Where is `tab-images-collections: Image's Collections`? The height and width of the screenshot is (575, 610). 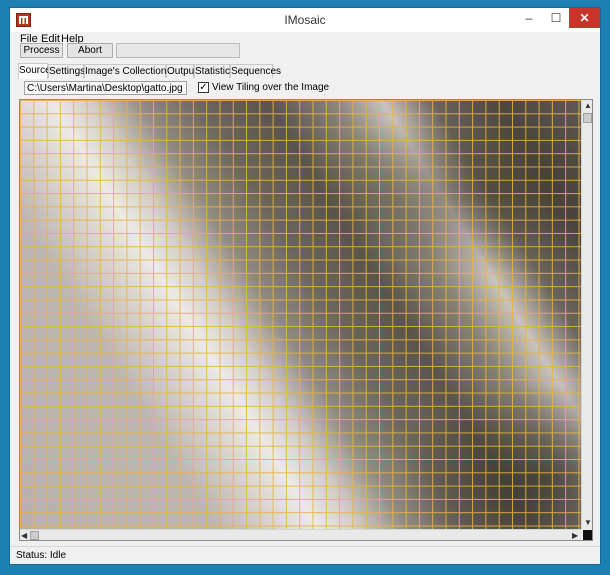
tab-images-collections: Image's Collections is located at coordinates (127, 71).